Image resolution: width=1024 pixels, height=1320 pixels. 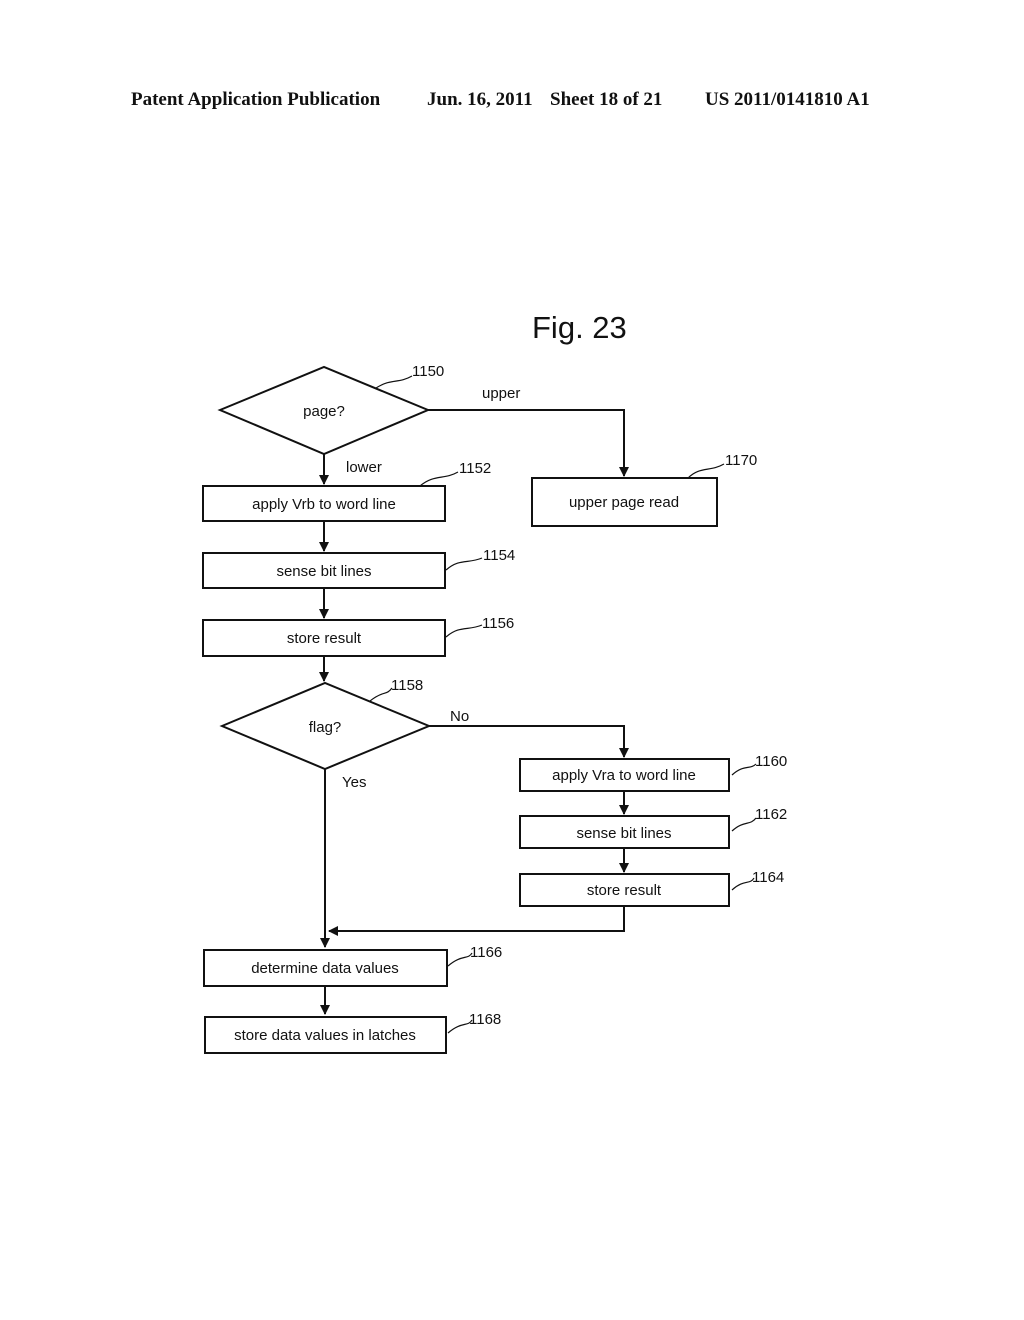 What do you see at coordinates (741, 460) in the screenshot?
I see `ref-number: 1170` at bounding box center [741, 460].